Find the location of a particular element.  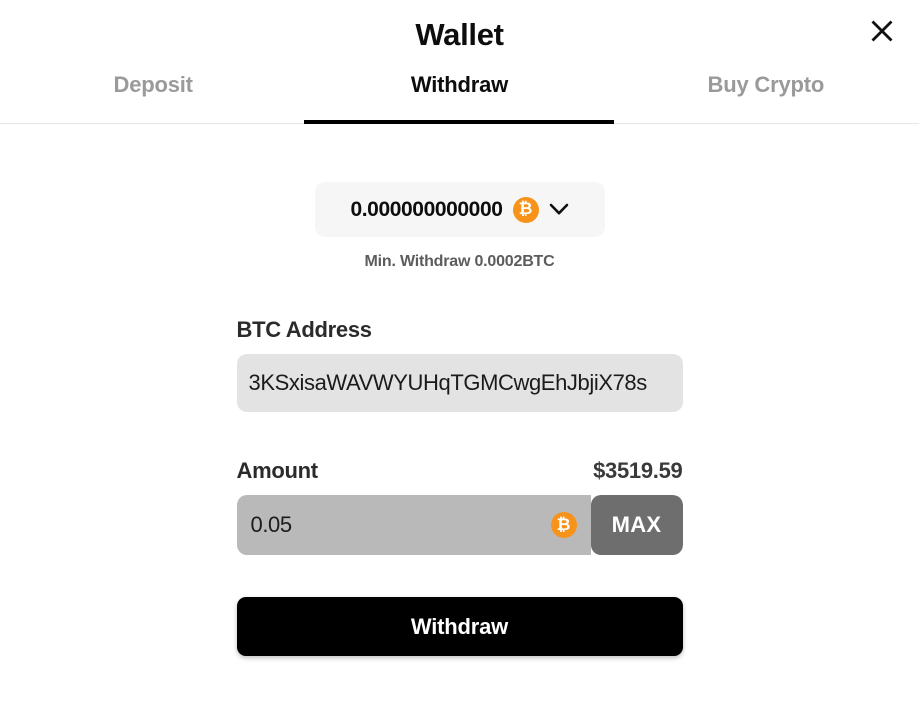

tab-withdraw-label: Withdraw is located at coordinates (459, 84).